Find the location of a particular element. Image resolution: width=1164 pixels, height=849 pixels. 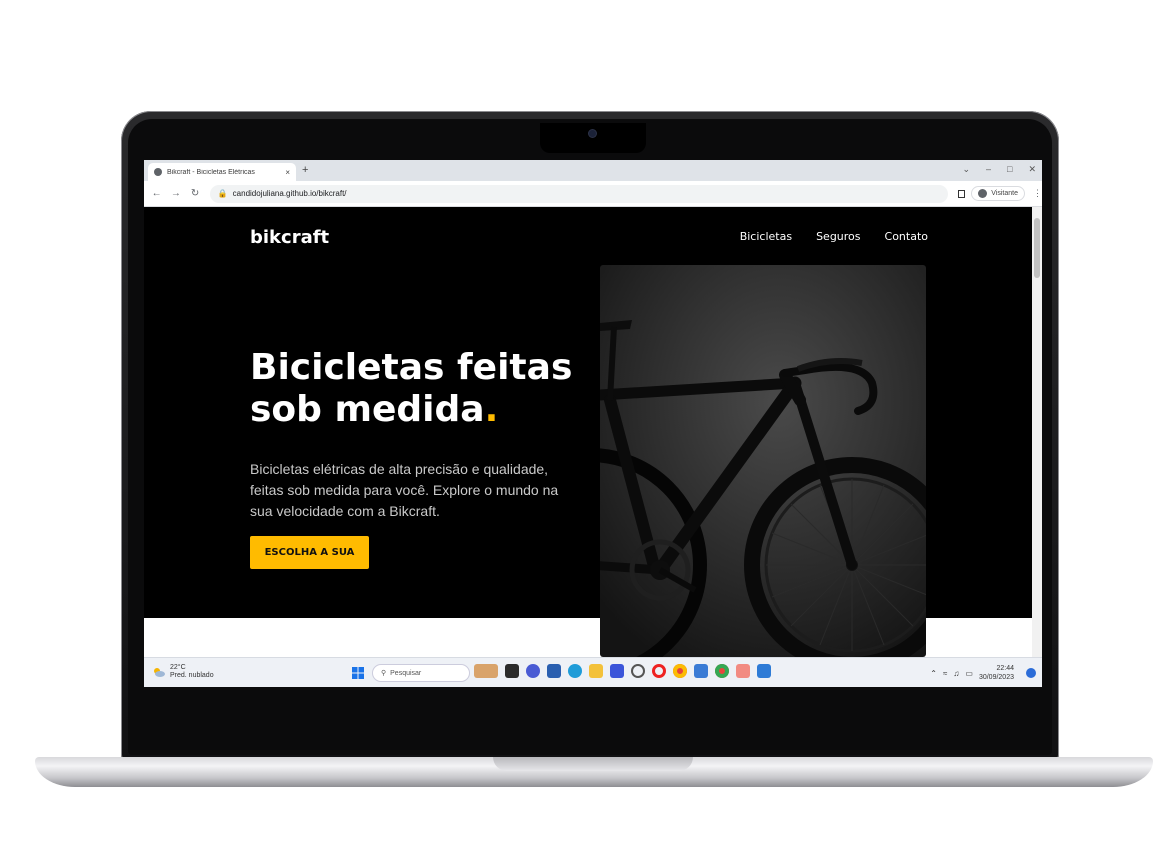

snipping-tool-icon is located at coordinates (743, 671).